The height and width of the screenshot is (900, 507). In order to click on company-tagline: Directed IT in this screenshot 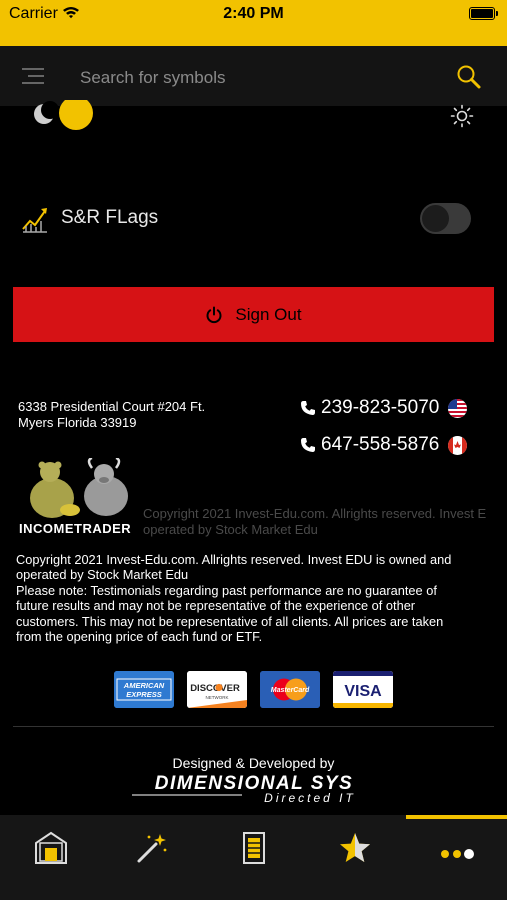, I will do `click(310, 798)`.